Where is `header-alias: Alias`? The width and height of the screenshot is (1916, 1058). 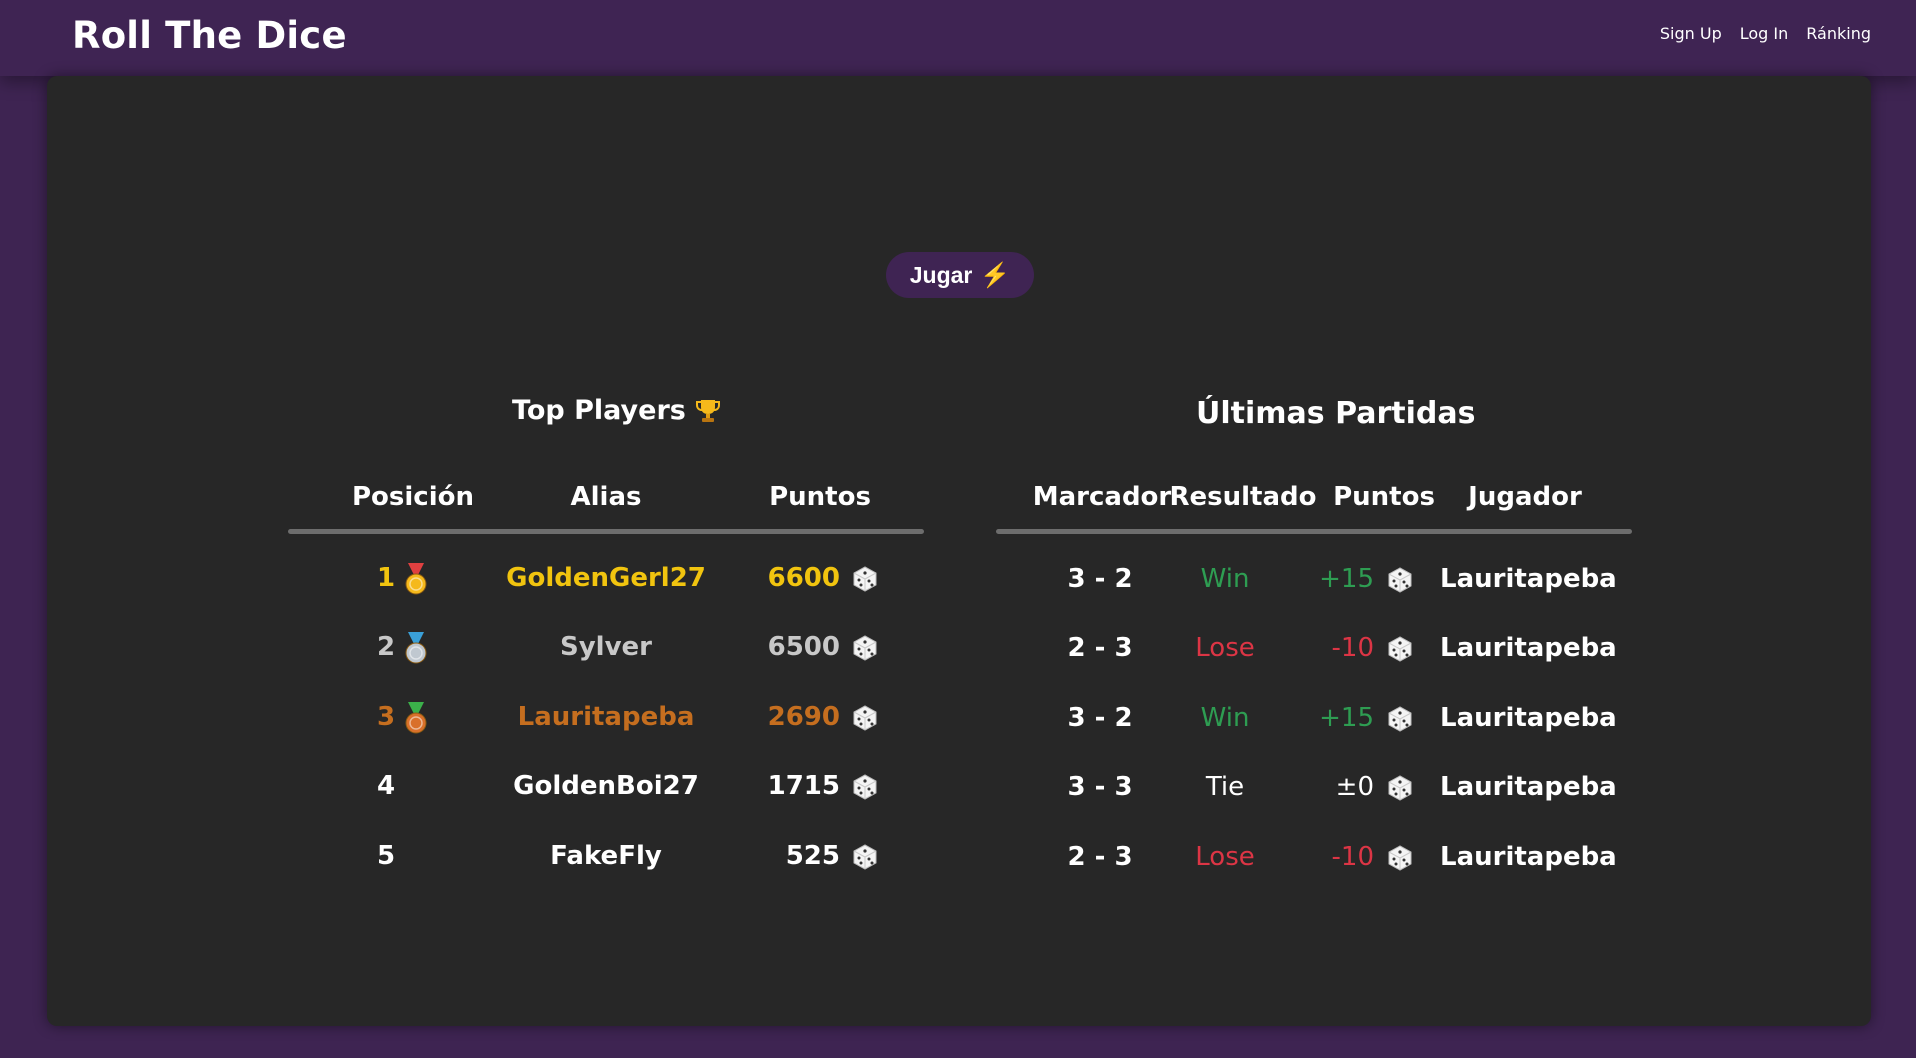
header-alias: Alias is located at coordinates (606, 497).